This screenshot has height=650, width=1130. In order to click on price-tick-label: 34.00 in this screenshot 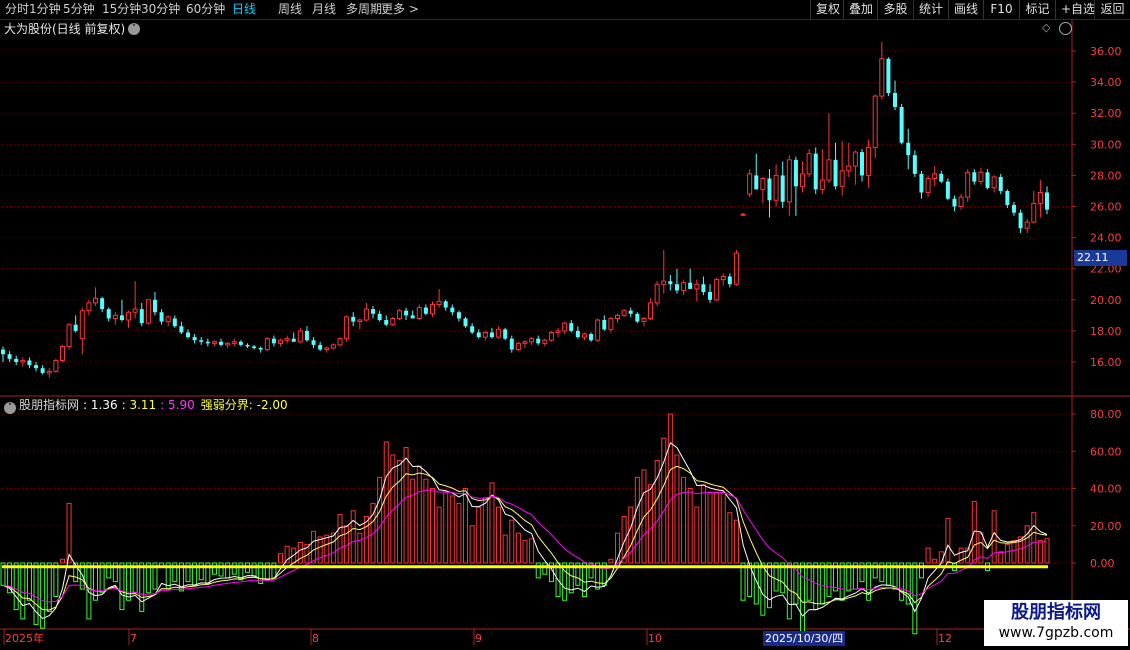, I will do `click(1106, 82)`.